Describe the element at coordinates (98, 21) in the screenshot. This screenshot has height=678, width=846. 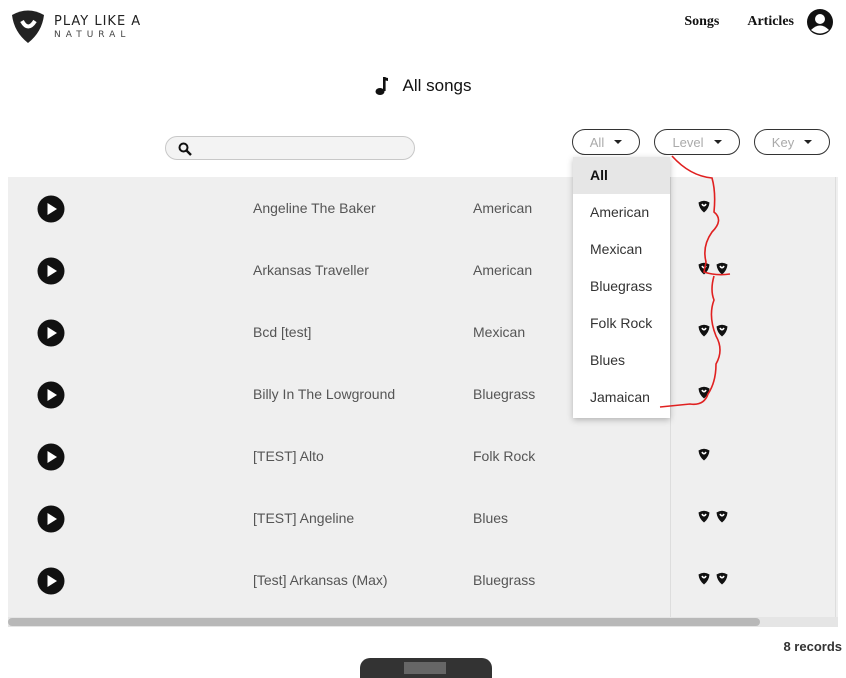
I see `logo-line1: PLAY LIKE A` at that location.